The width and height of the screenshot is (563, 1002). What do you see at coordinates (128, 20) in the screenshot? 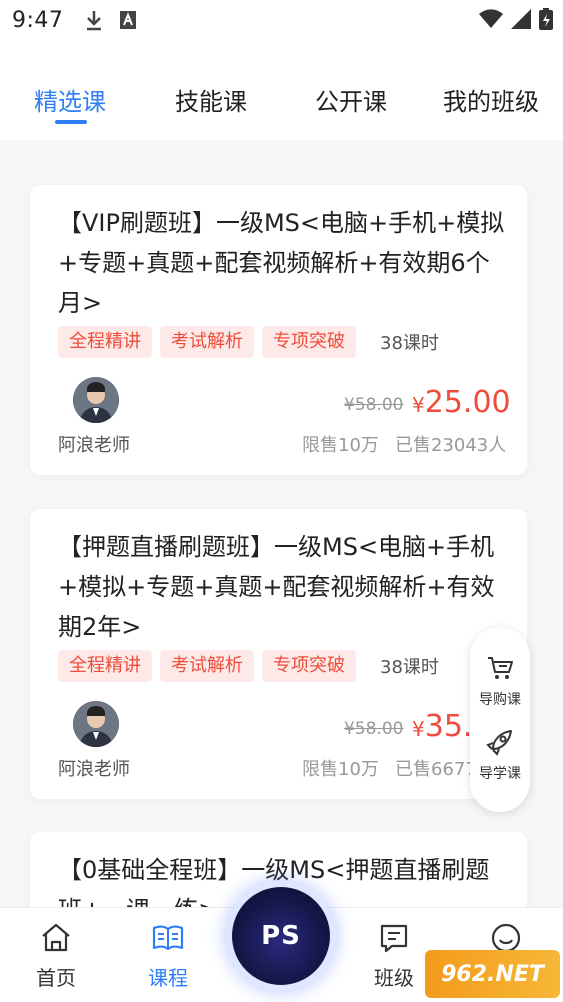
I see `app-notification-icon` at bounding box center [128, 20].